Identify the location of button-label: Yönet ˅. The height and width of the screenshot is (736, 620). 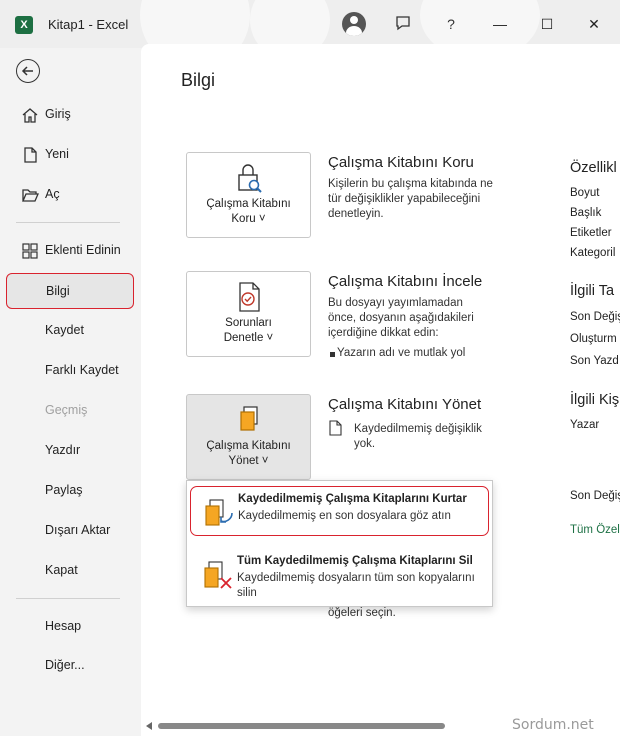
(248, 461).